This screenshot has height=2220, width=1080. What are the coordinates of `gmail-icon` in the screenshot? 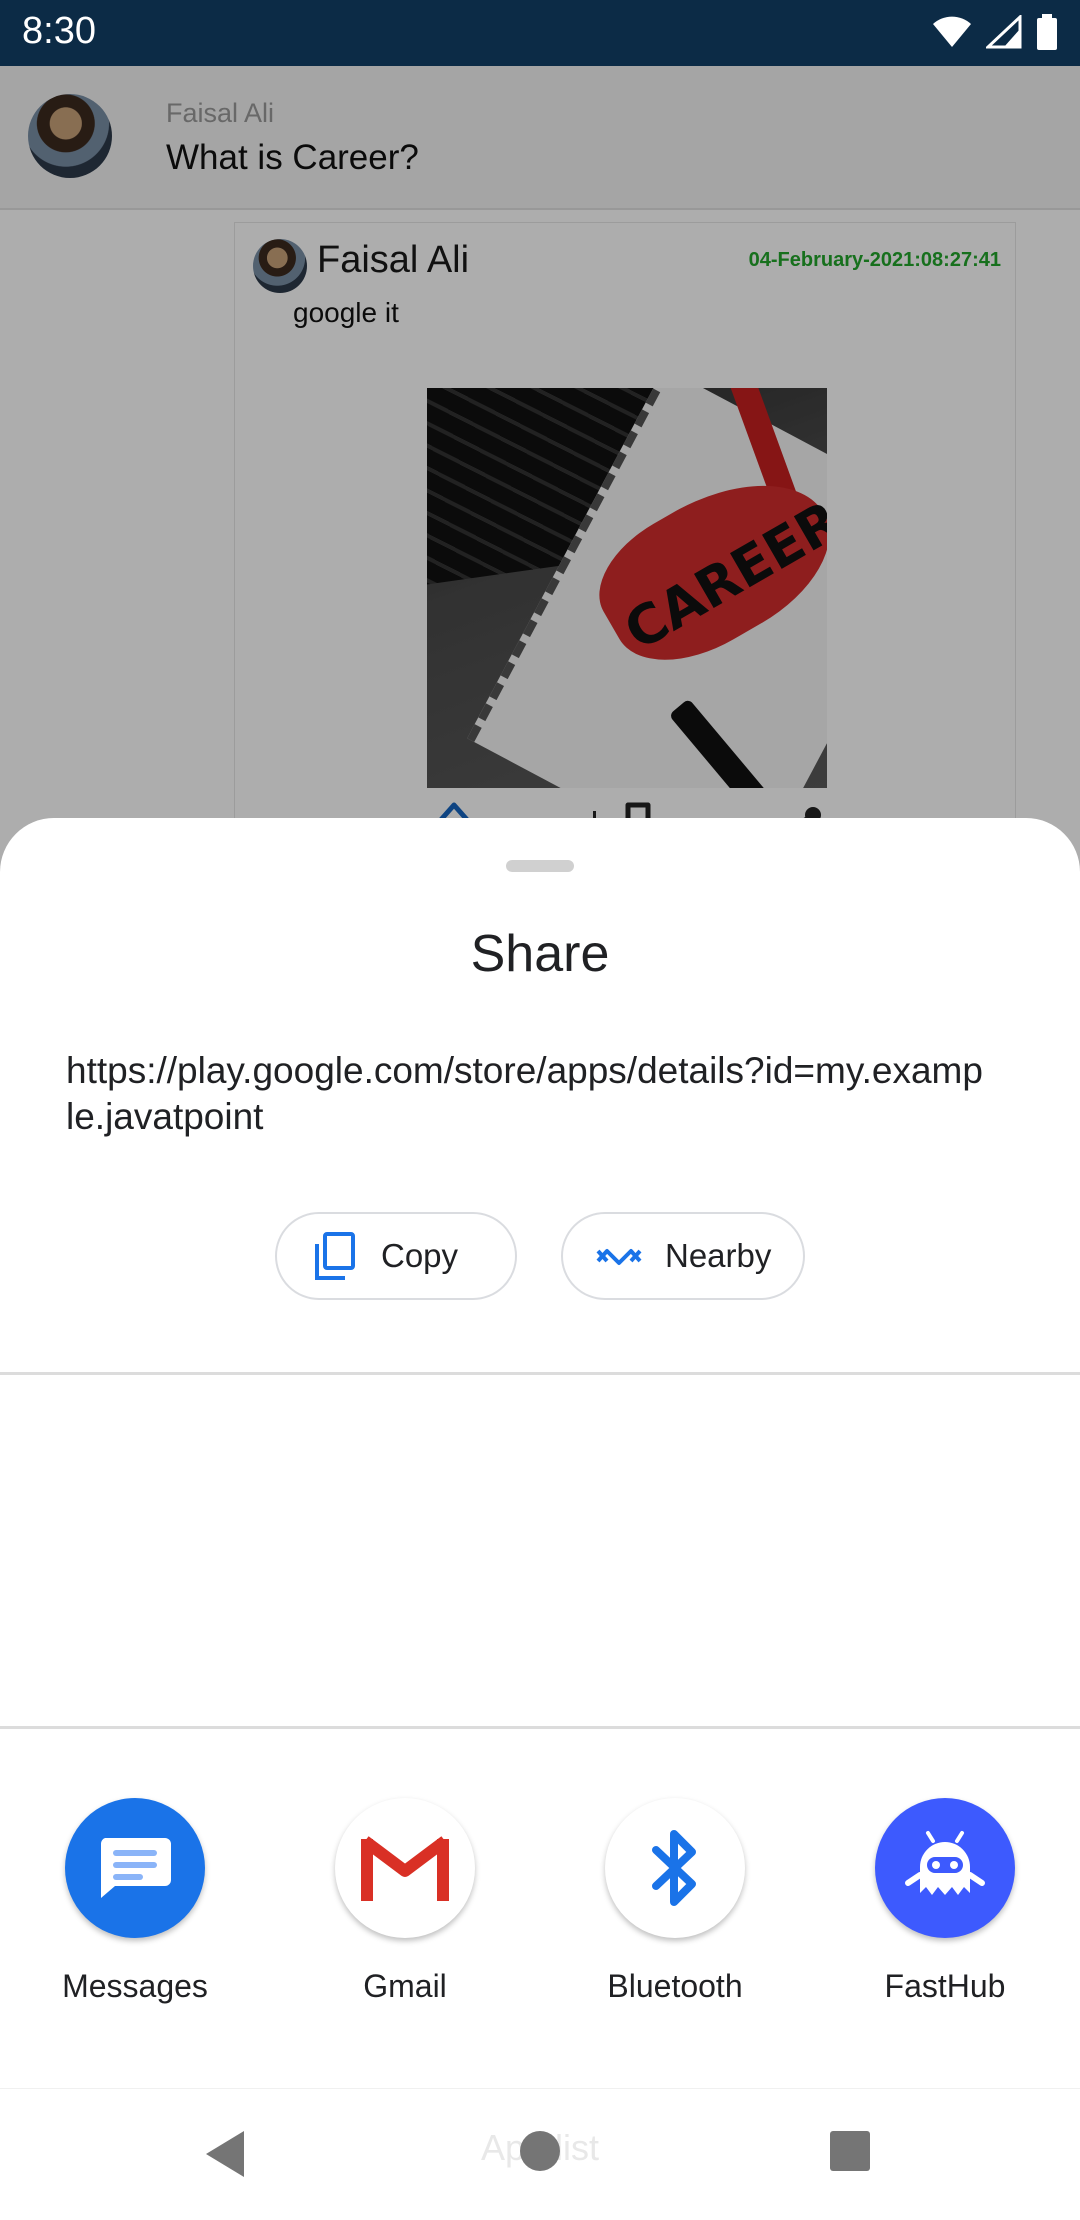 It's located at (405, 1868).